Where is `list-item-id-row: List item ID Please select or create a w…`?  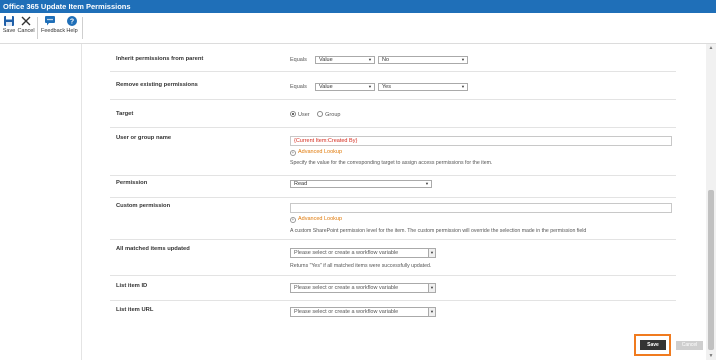 list-item-id-row: List item ID Please select or create a w… is located at coordinates (393, 288).